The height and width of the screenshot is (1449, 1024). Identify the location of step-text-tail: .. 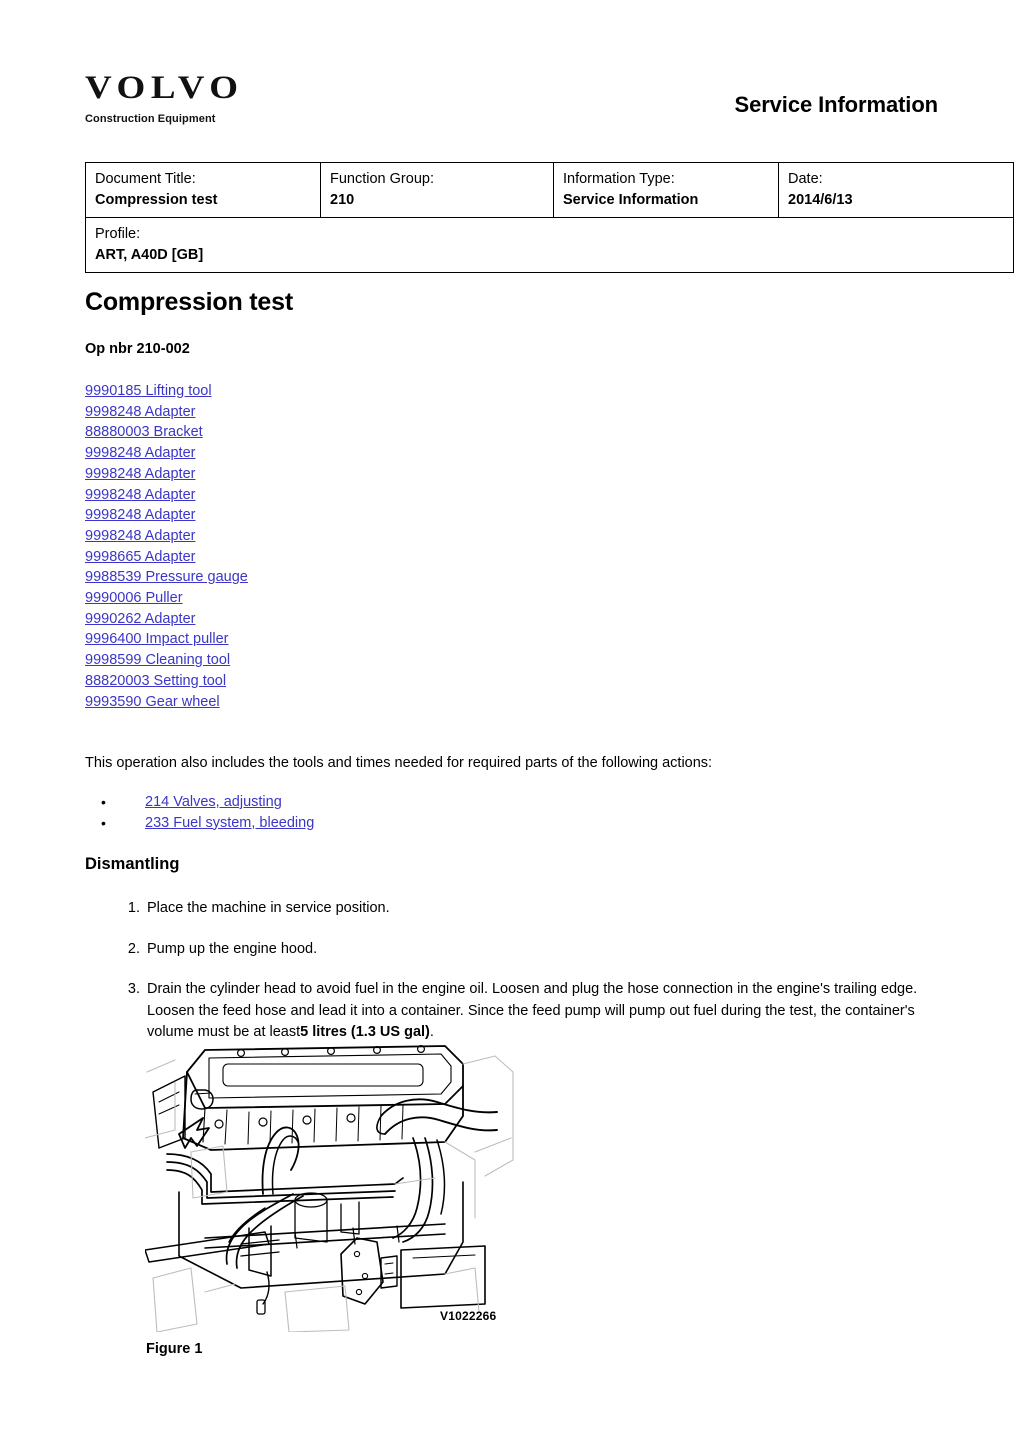
(431, 1032).